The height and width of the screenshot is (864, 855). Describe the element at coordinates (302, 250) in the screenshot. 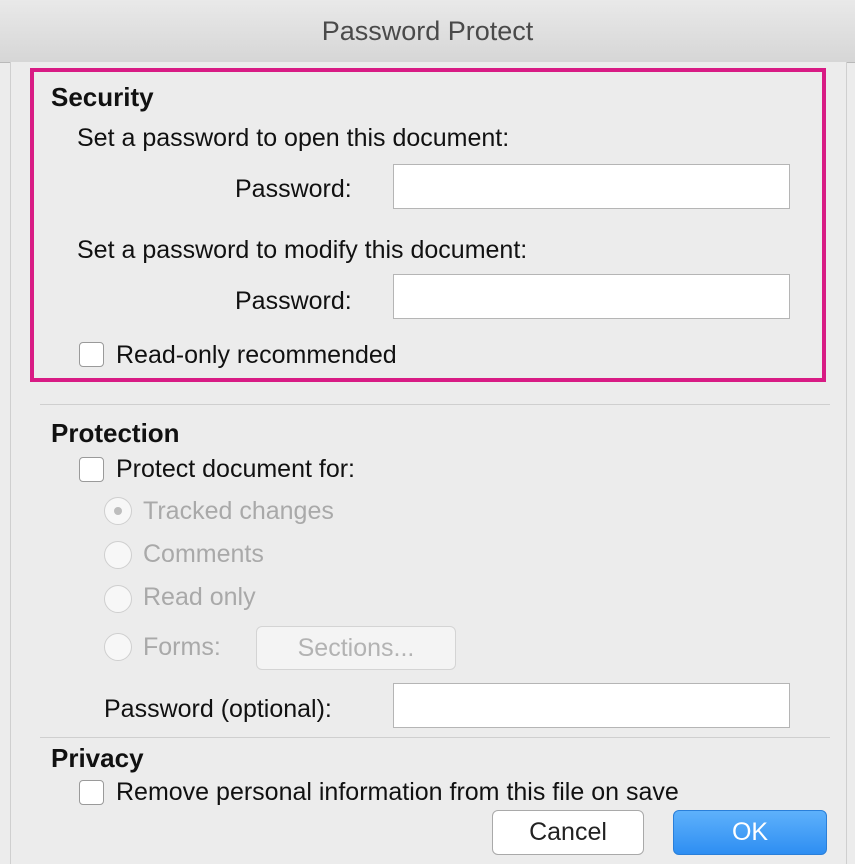

I see `modify-password-prompt: Set a password to modify this document:` at that location.